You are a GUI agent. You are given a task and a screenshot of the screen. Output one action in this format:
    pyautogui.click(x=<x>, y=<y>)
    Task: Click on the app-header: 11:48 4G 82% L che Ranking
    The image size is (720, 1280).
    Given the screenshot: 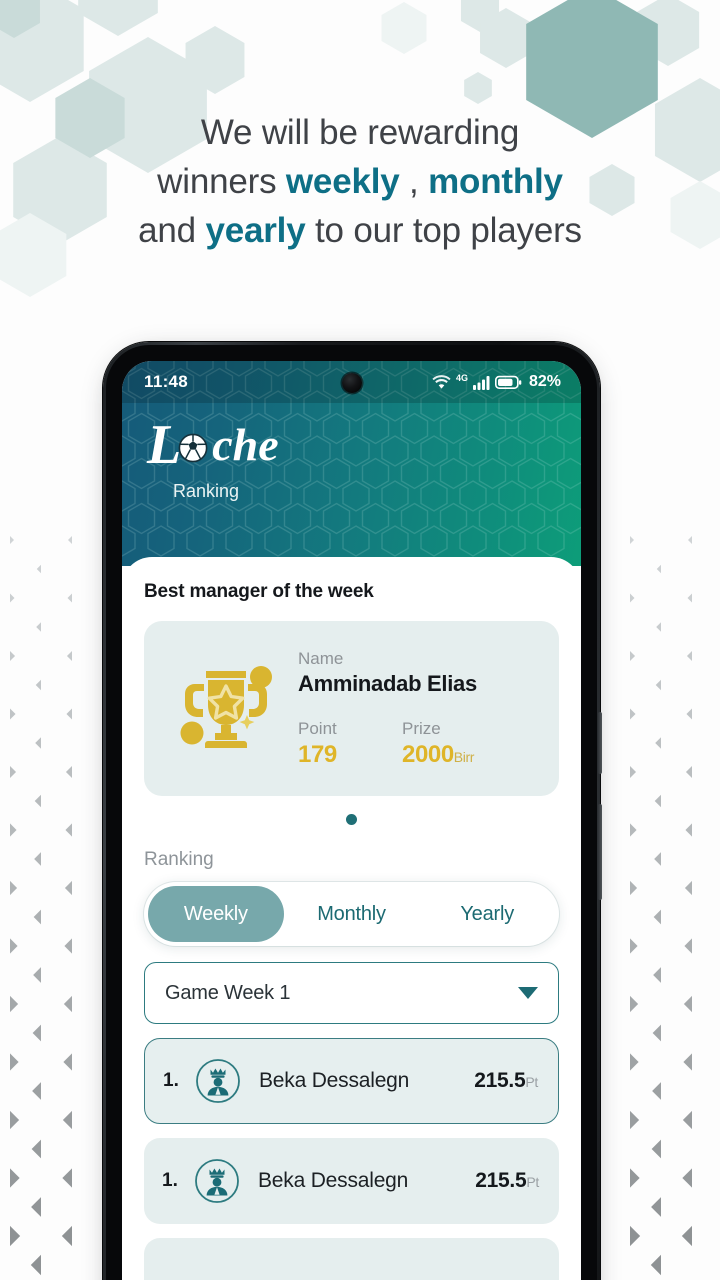 What is the action you would take?
    pyautogui.click(x=351, y=463)
    